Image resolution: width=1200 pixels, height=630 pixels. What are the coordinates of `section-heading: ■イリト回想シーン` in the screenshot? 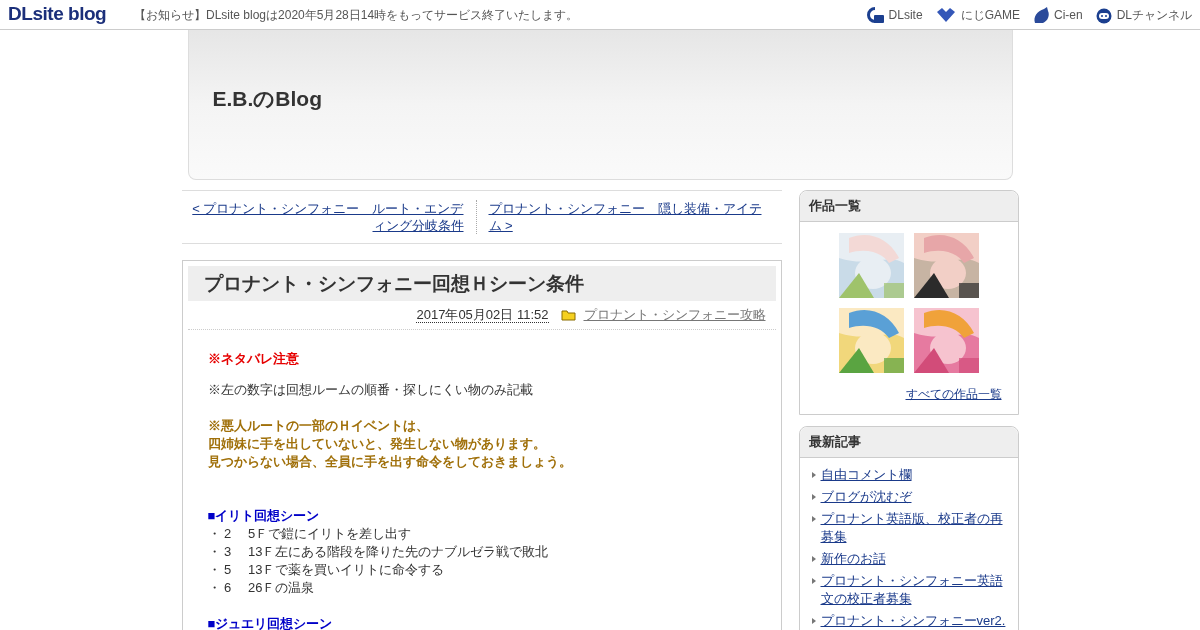 It's located at (264, 516).